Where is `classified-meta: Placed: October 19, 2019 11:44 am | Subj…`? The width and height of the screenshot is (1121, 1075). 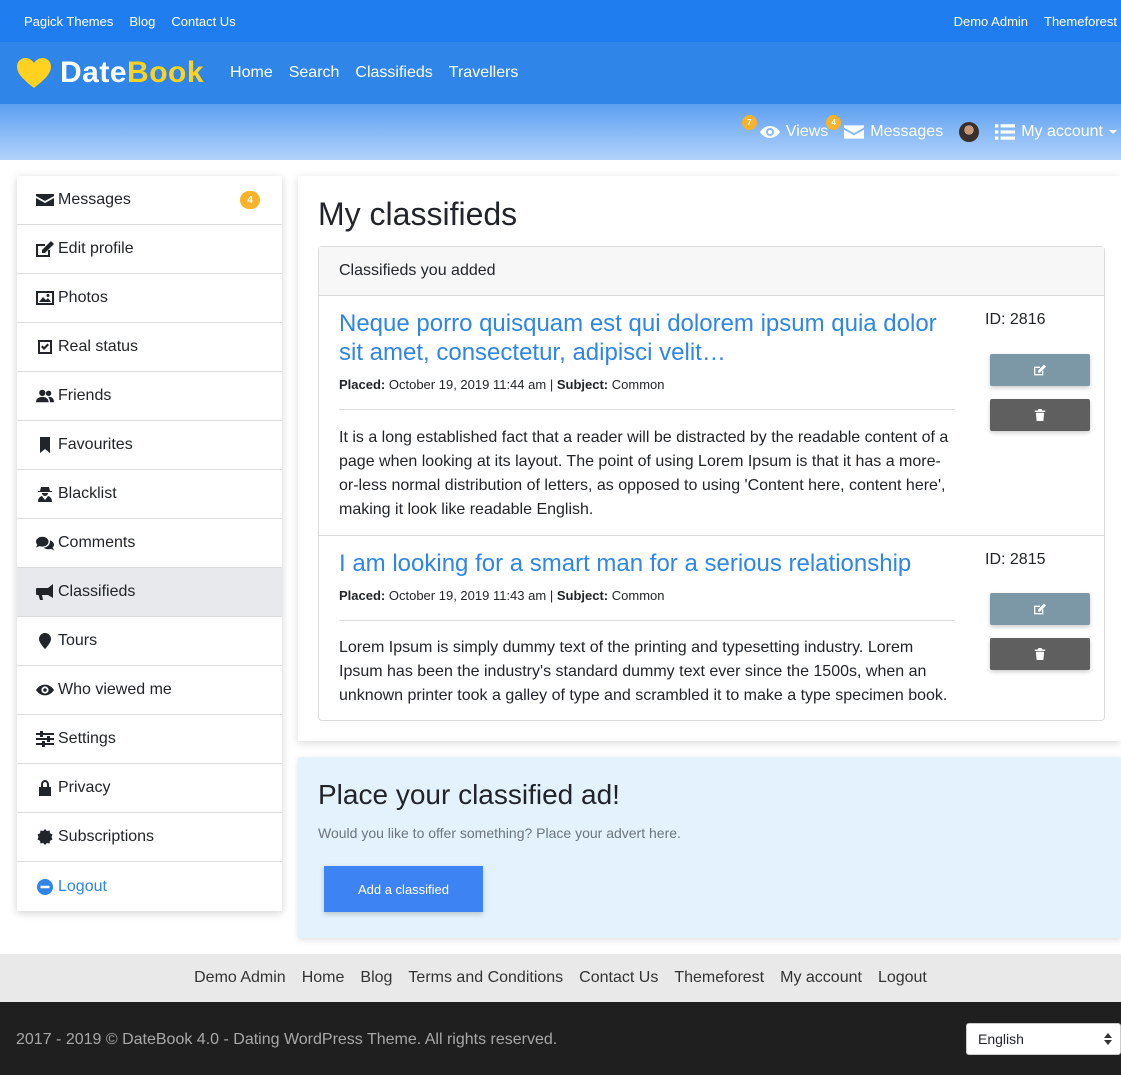
classified-meta: Placed: October 19, 2019 11:44 am | Subj… is located at coordinates (502, 384).